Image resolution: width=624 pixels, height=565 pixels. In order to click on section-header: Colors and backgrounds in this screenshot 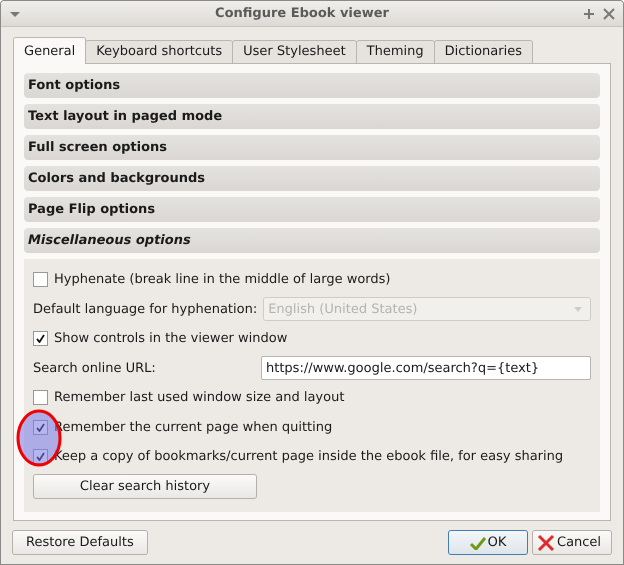, I will do `click(312, 178)`.